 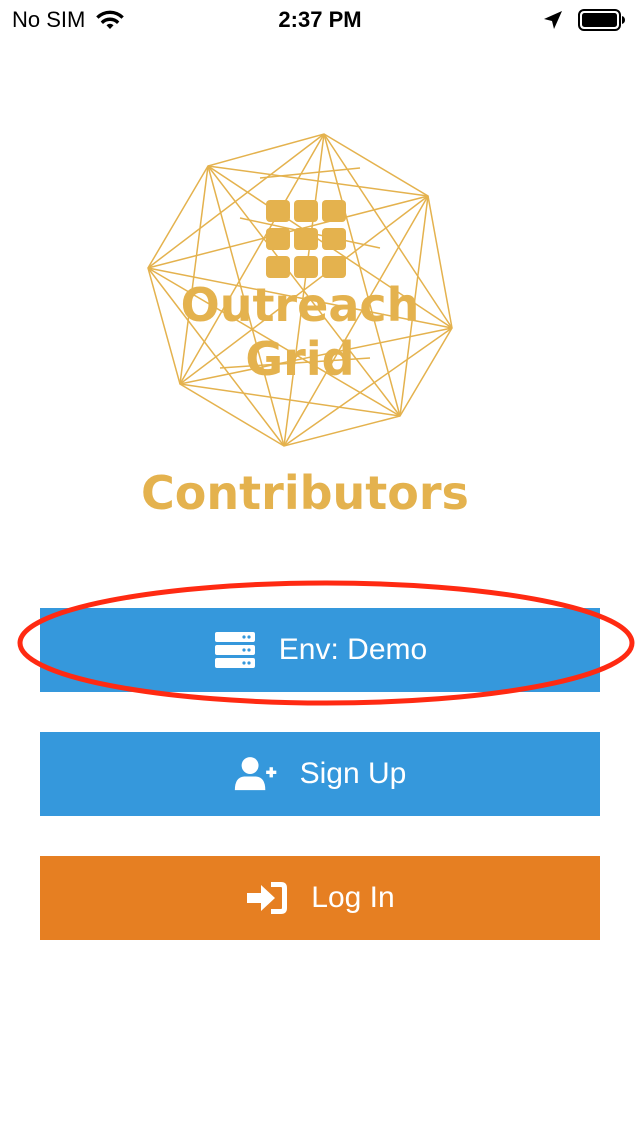 I want to click on sign-up-button: Sign Up, so click(x=320, y=774).